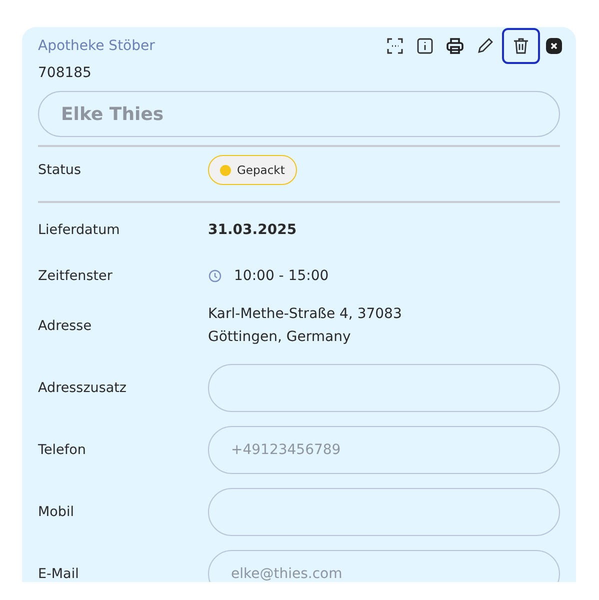 The image size is (599, 600). What do you see at coordinates (261, 170) in the screenshot?
I see `status-text: Gepackt` at bounding box center [261, 170].